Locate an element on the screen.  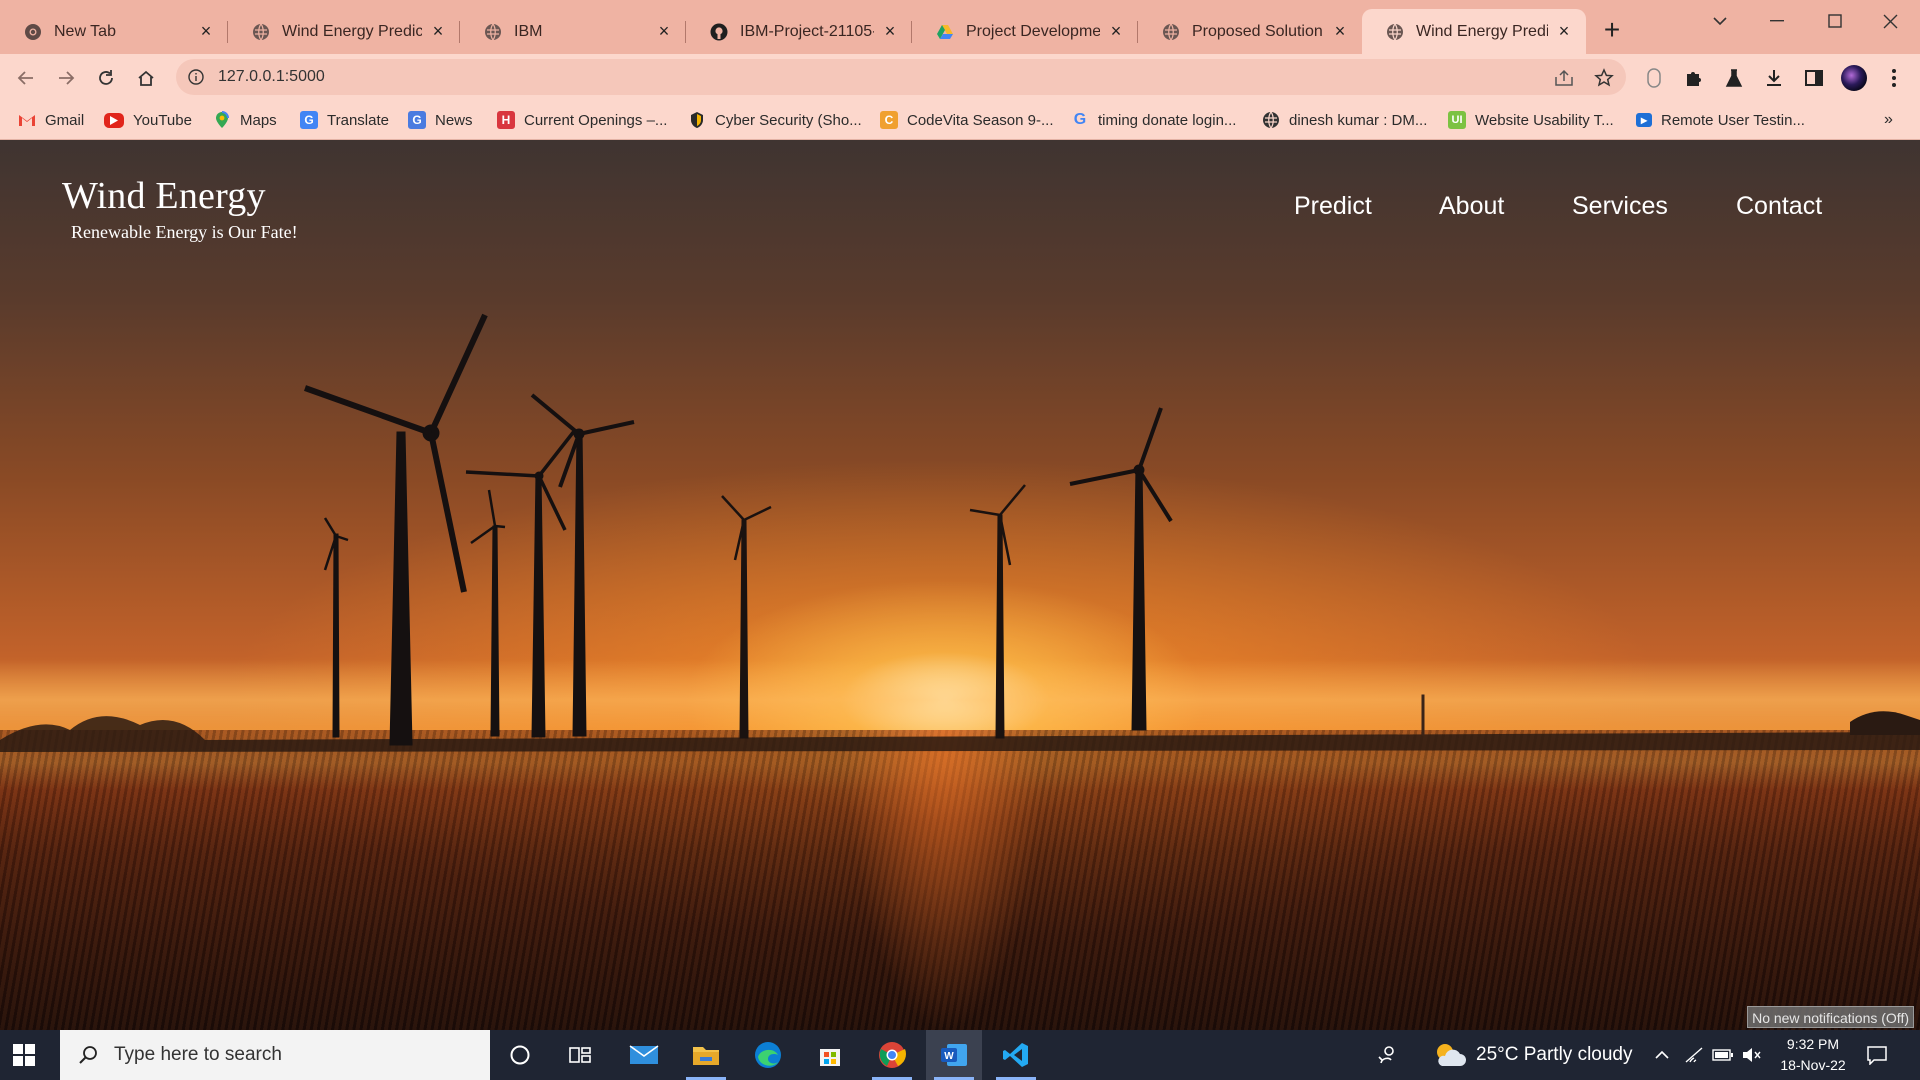
bookmark-label: Maps is located at coordinates (258, 120).